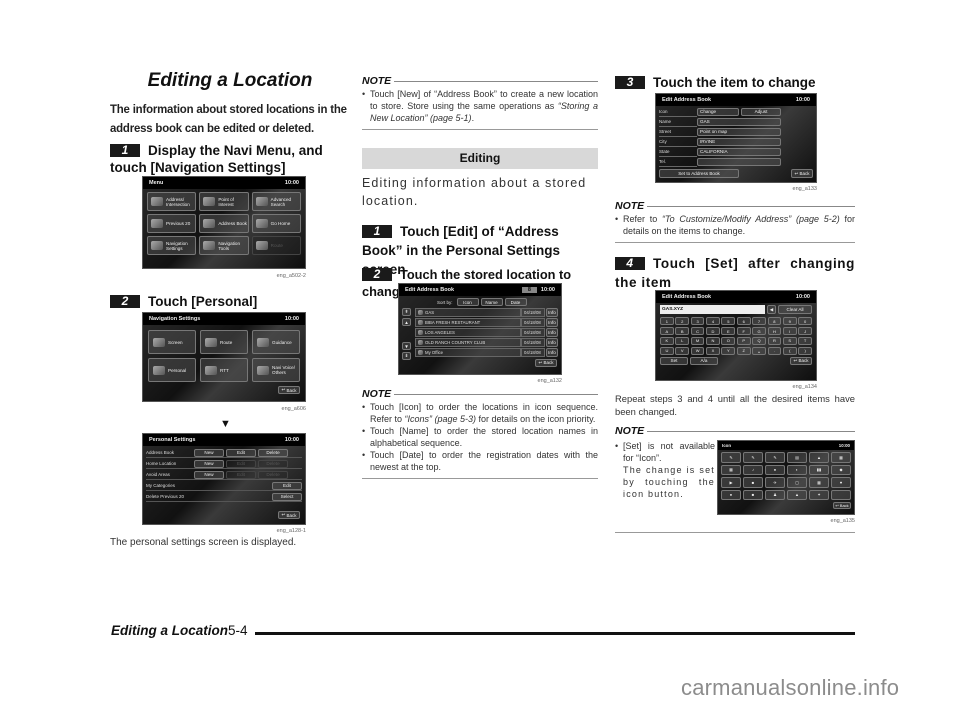  Describe the element at coordinates (667, 331) in the screenshot. I see `key-a: A` at that location.